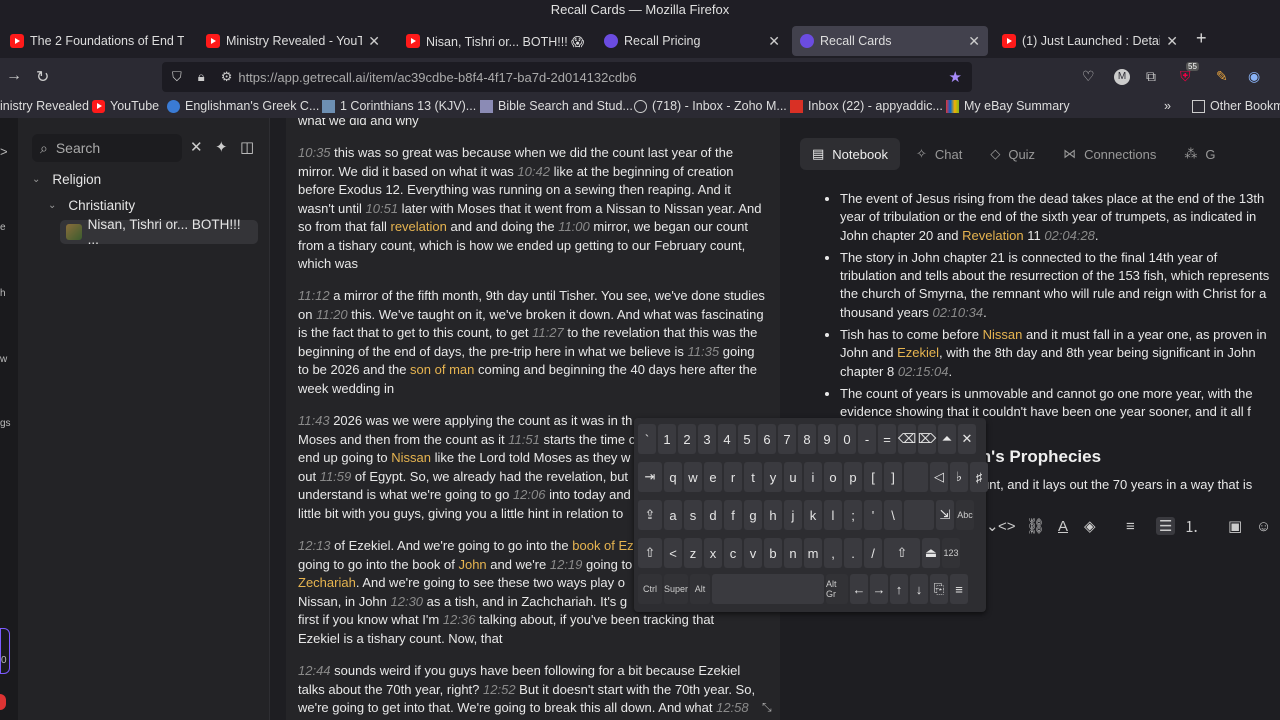  I want to click on timestamp: 12:58, so click(732, 707).